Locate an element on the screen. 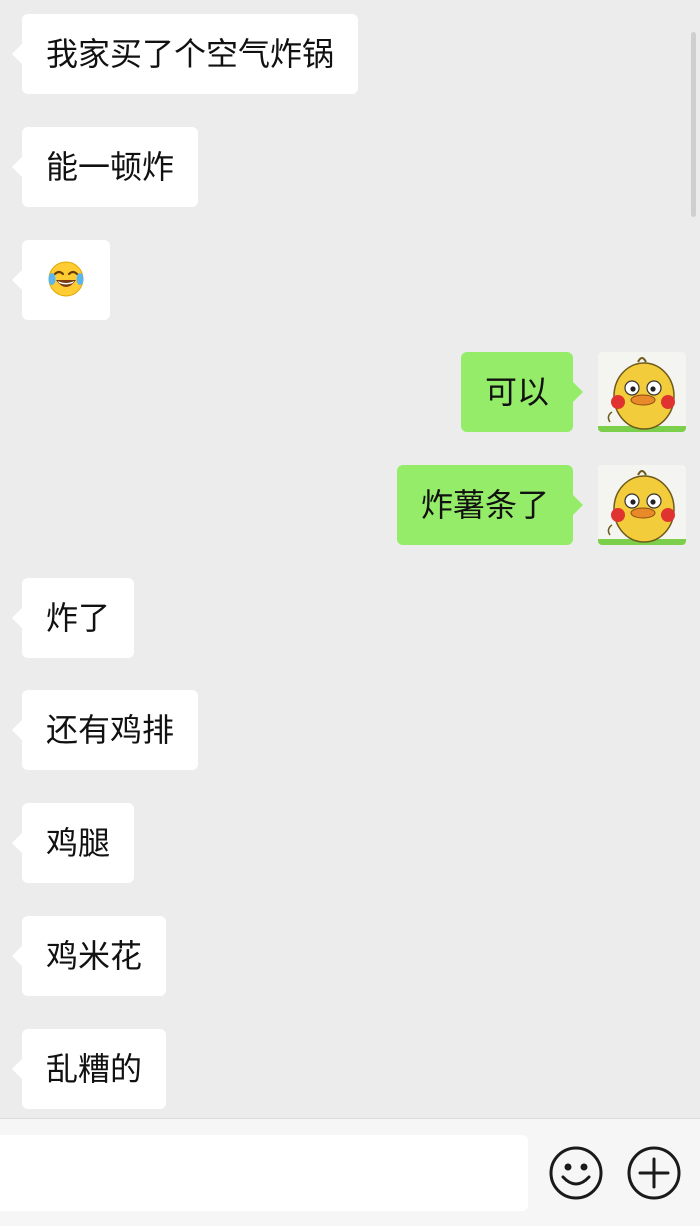  message-bubble-incoming: 鸡米花 is located at coordinates (89, 956).